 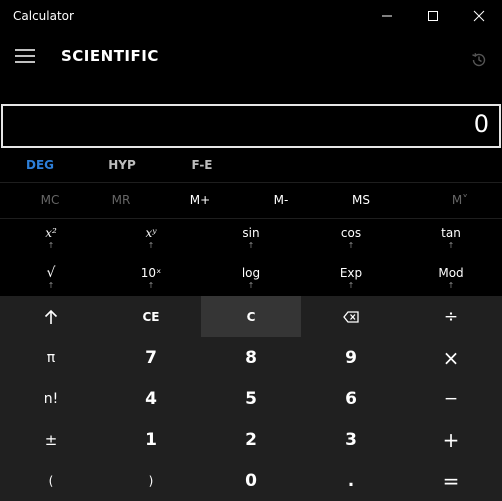 I want to click on four-button: 4, so click(x=151, y=398).